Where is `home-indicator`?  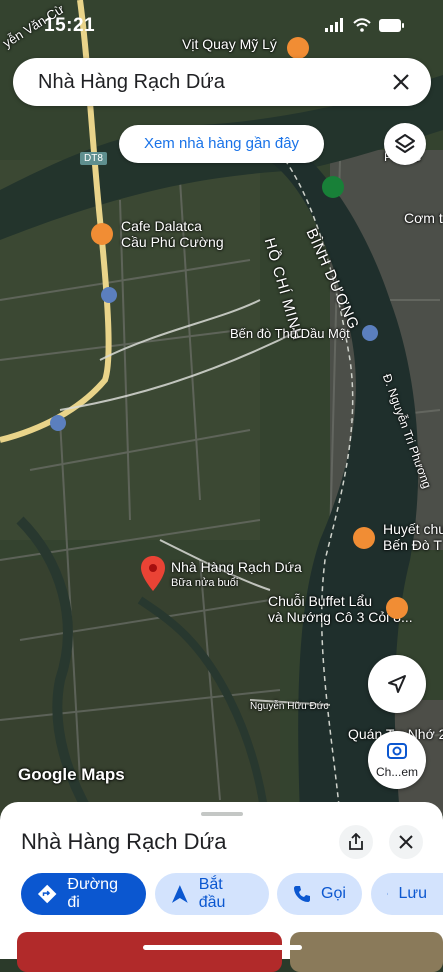
home-indicator is located at coordinates (222, 947).